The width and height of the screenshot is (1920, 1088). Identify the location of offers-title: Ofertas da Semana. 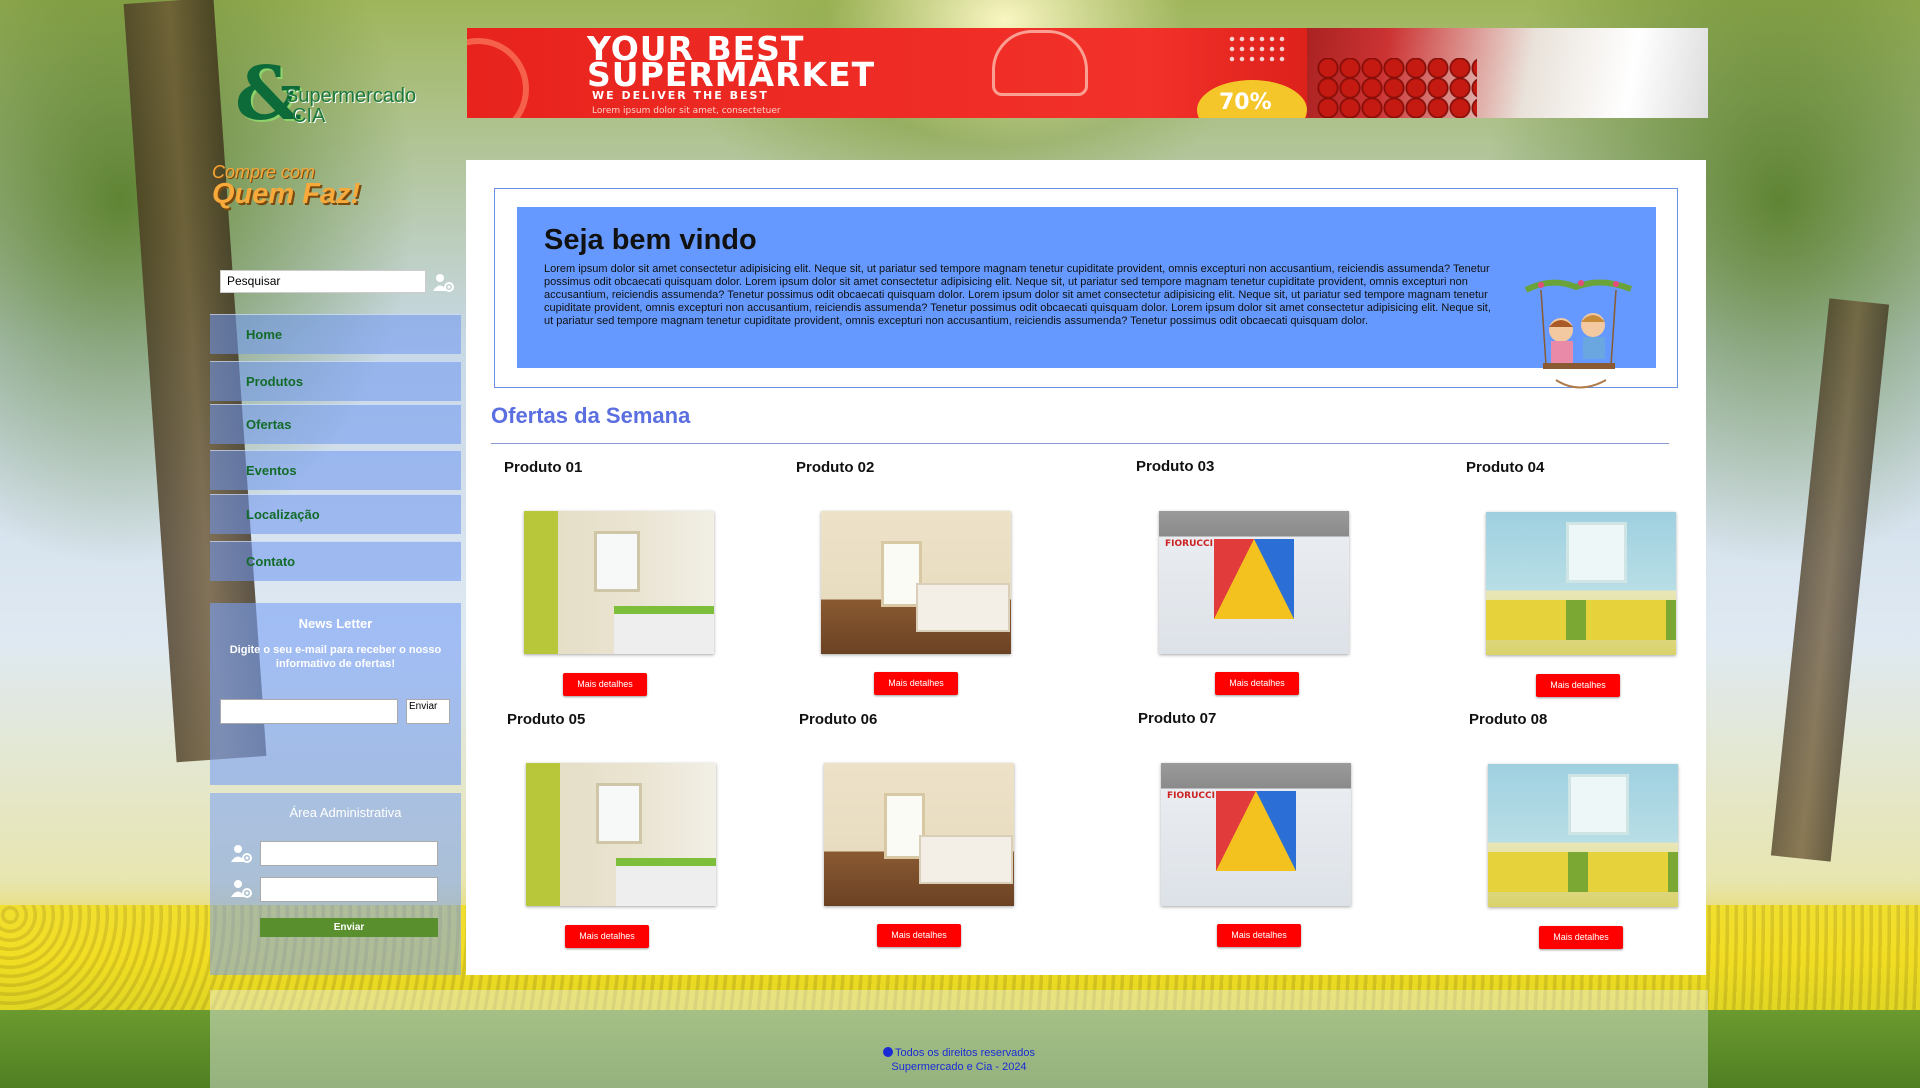
(591, 415).